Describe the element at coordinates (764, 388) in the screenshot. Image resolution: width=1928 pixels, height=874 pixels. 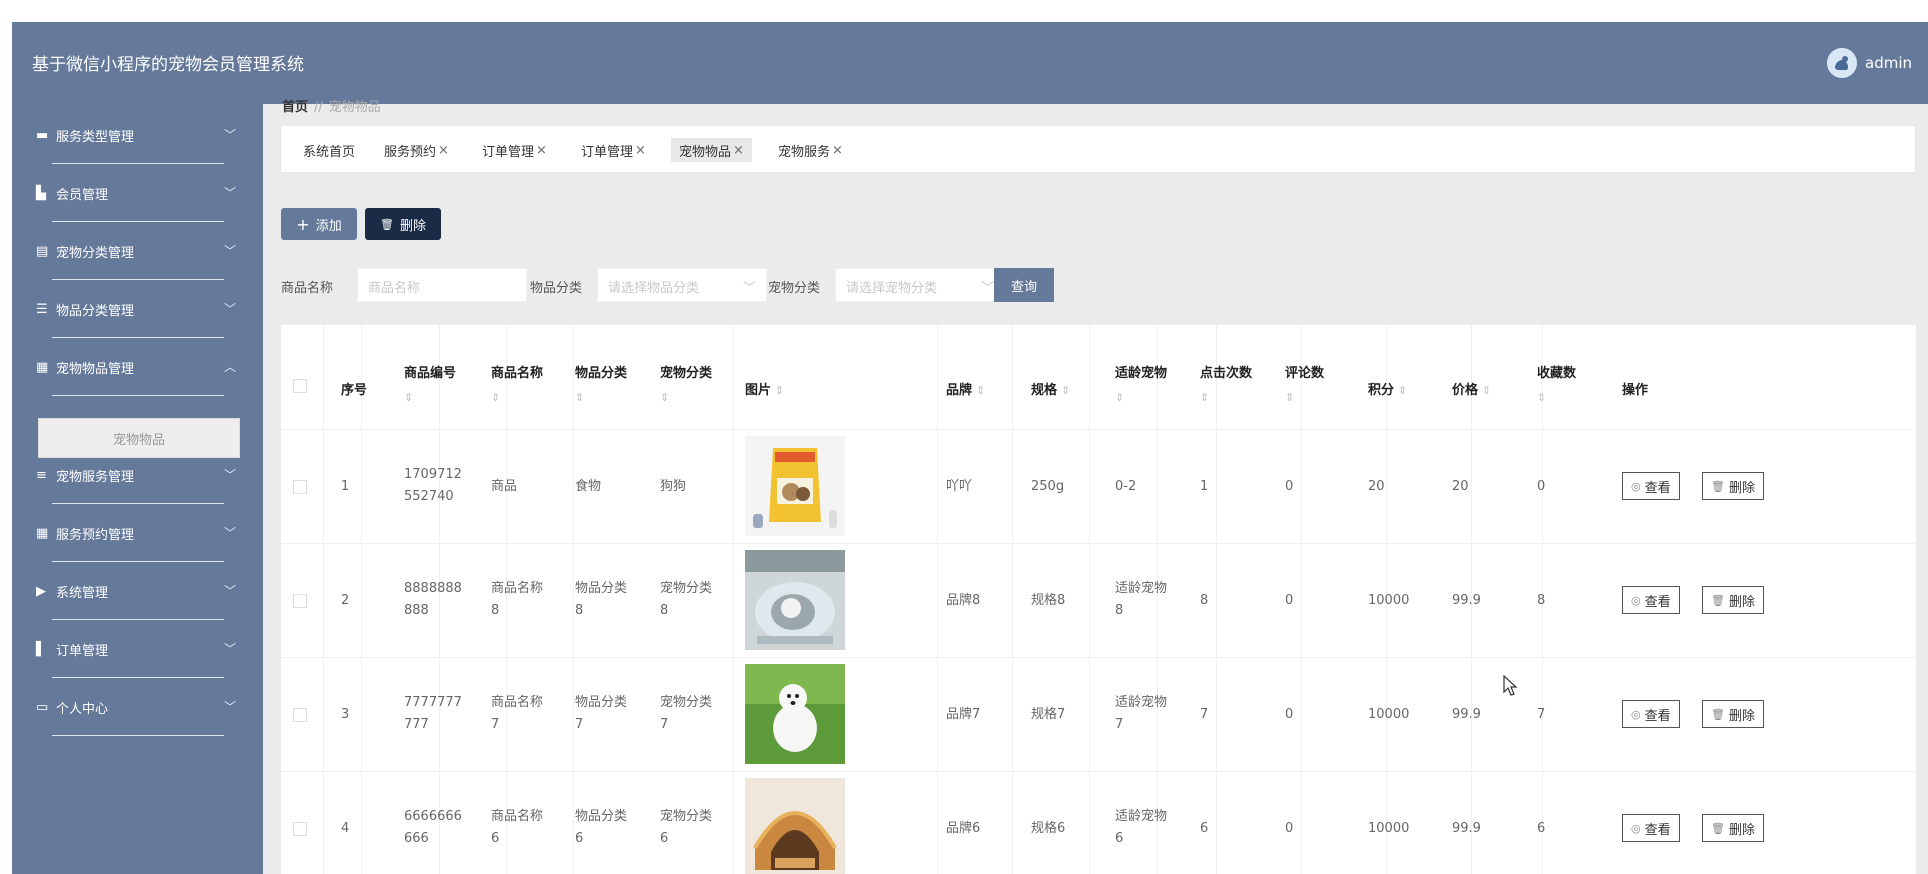
I see `header-image: 图片 ⇕` at that location.